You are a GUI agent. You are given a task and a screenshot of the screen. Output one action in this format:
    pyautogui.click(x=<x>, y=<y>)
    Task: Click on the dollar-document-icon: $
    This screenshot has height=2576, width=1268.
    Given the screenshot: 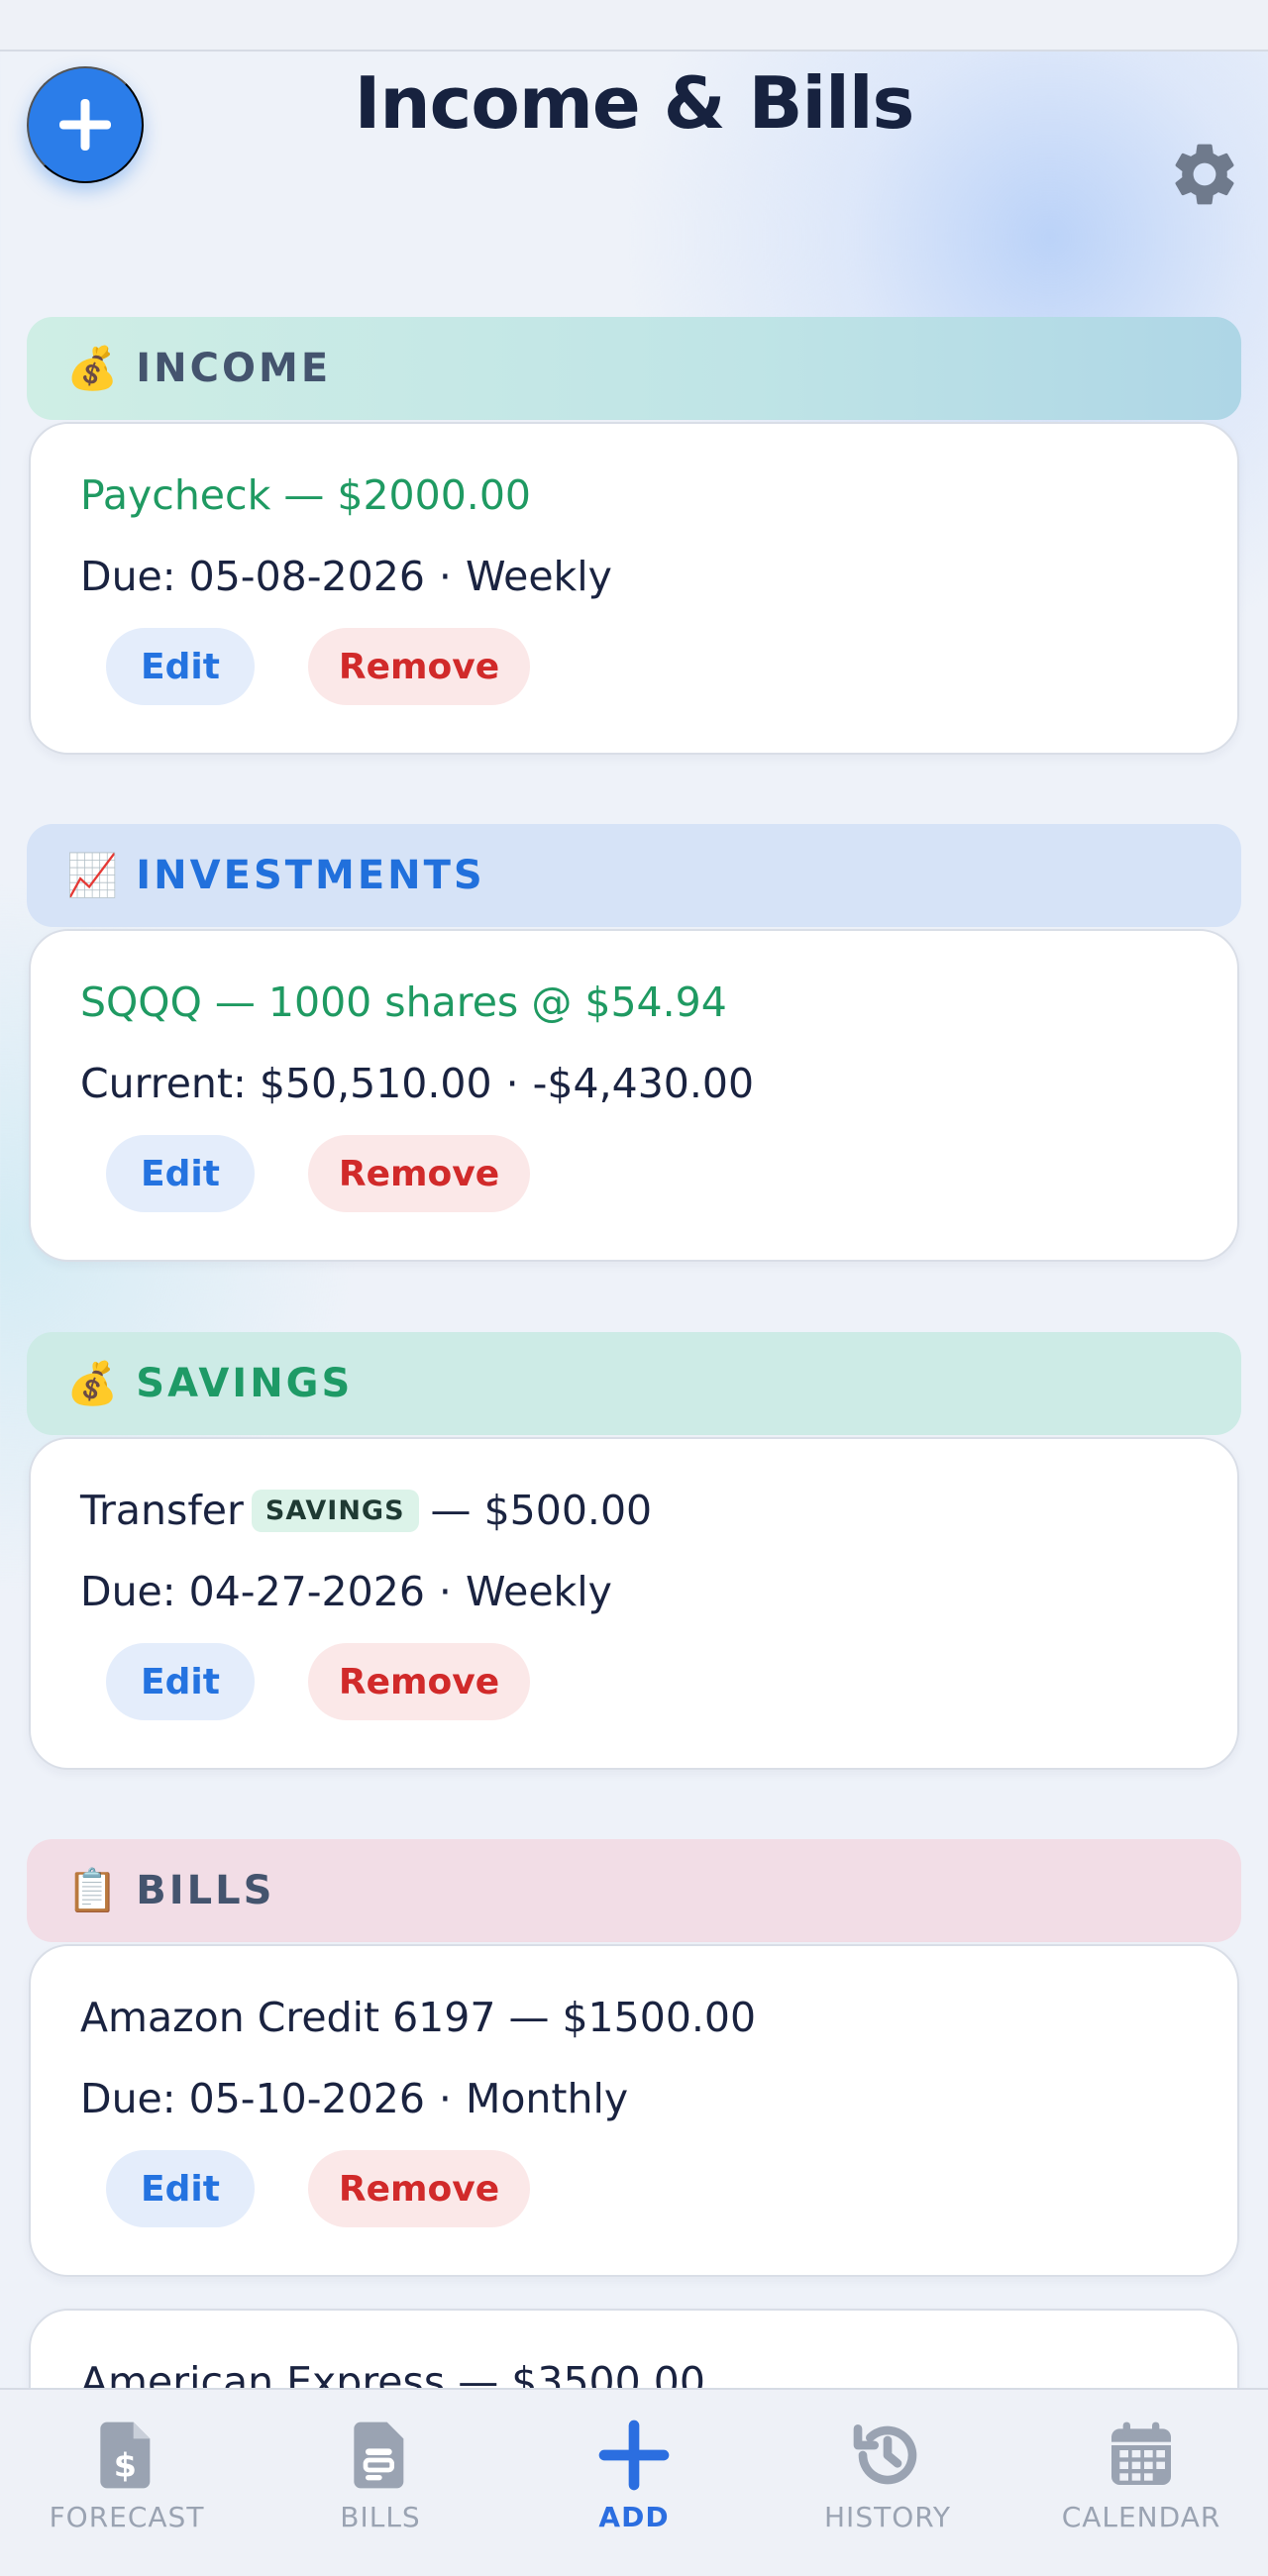 What is the action you would take?
    pyautogui.click(x=125, y=2455)
    